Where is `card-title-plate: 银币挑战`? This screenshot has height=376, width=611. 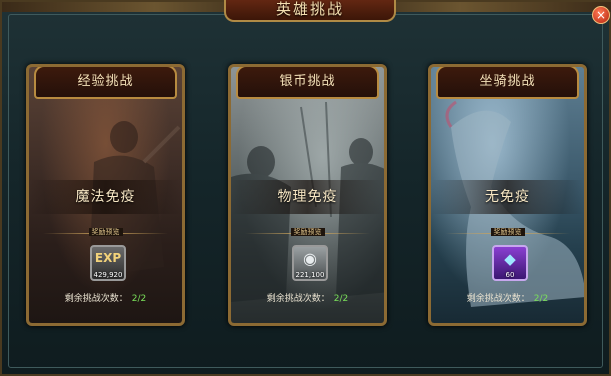 card-title-plate: 银币挑战 is located at coordinates (307, 83).